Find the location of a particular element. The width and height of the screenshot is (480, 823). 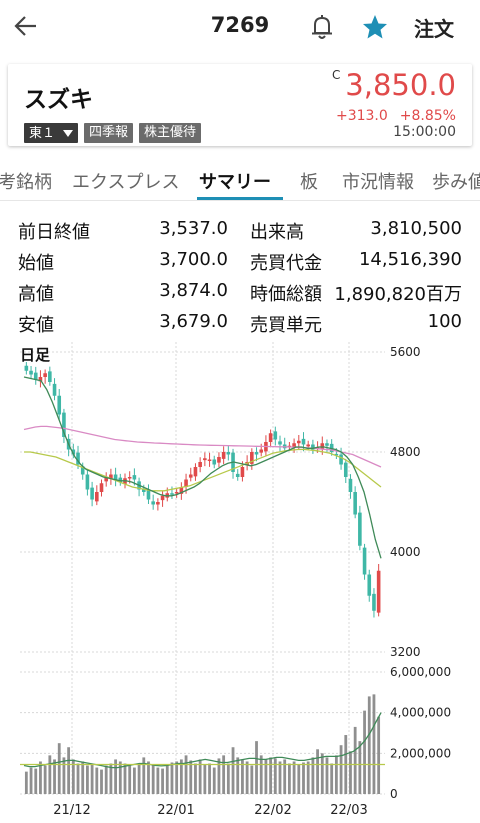

x-tick-label: 21/12 is located at coordinates (71, 810).